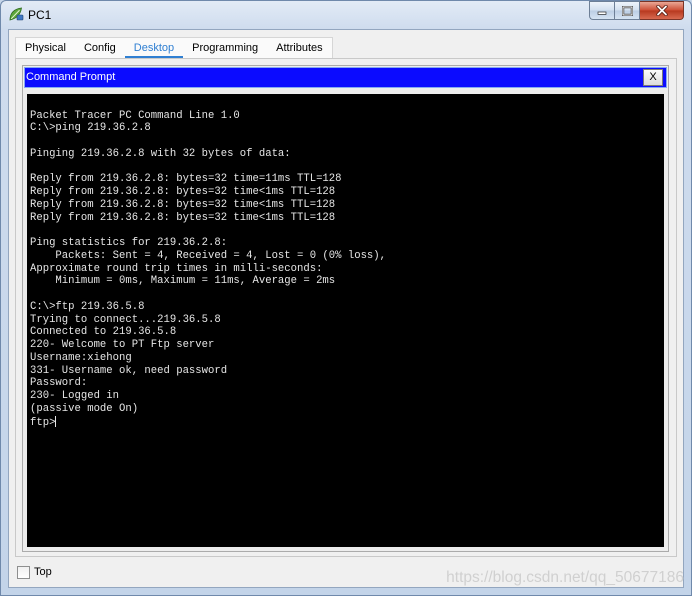 Image resolution: width=692 pixels, height=596 pixels. I want to click on terminal-line: Packet Tracer PC Command Line 1.0, so click(347, 116).